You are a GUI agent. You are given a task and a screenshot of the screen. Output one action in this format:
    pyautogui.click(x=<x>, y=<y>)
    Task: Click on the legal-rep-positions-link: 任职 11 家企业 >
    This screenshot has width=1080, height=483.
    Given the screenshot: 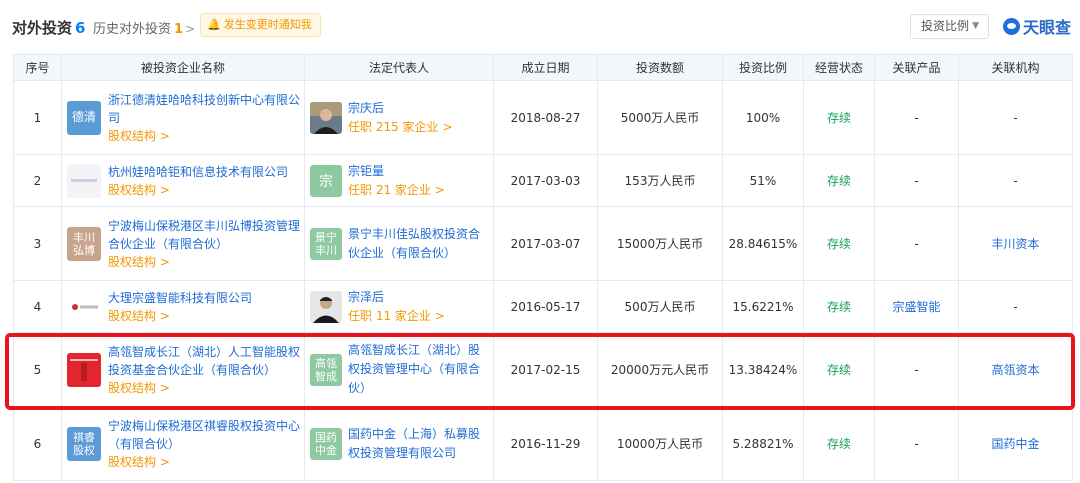 What is the action you would take?
    pyautogui.click(x=418, y=316)
    